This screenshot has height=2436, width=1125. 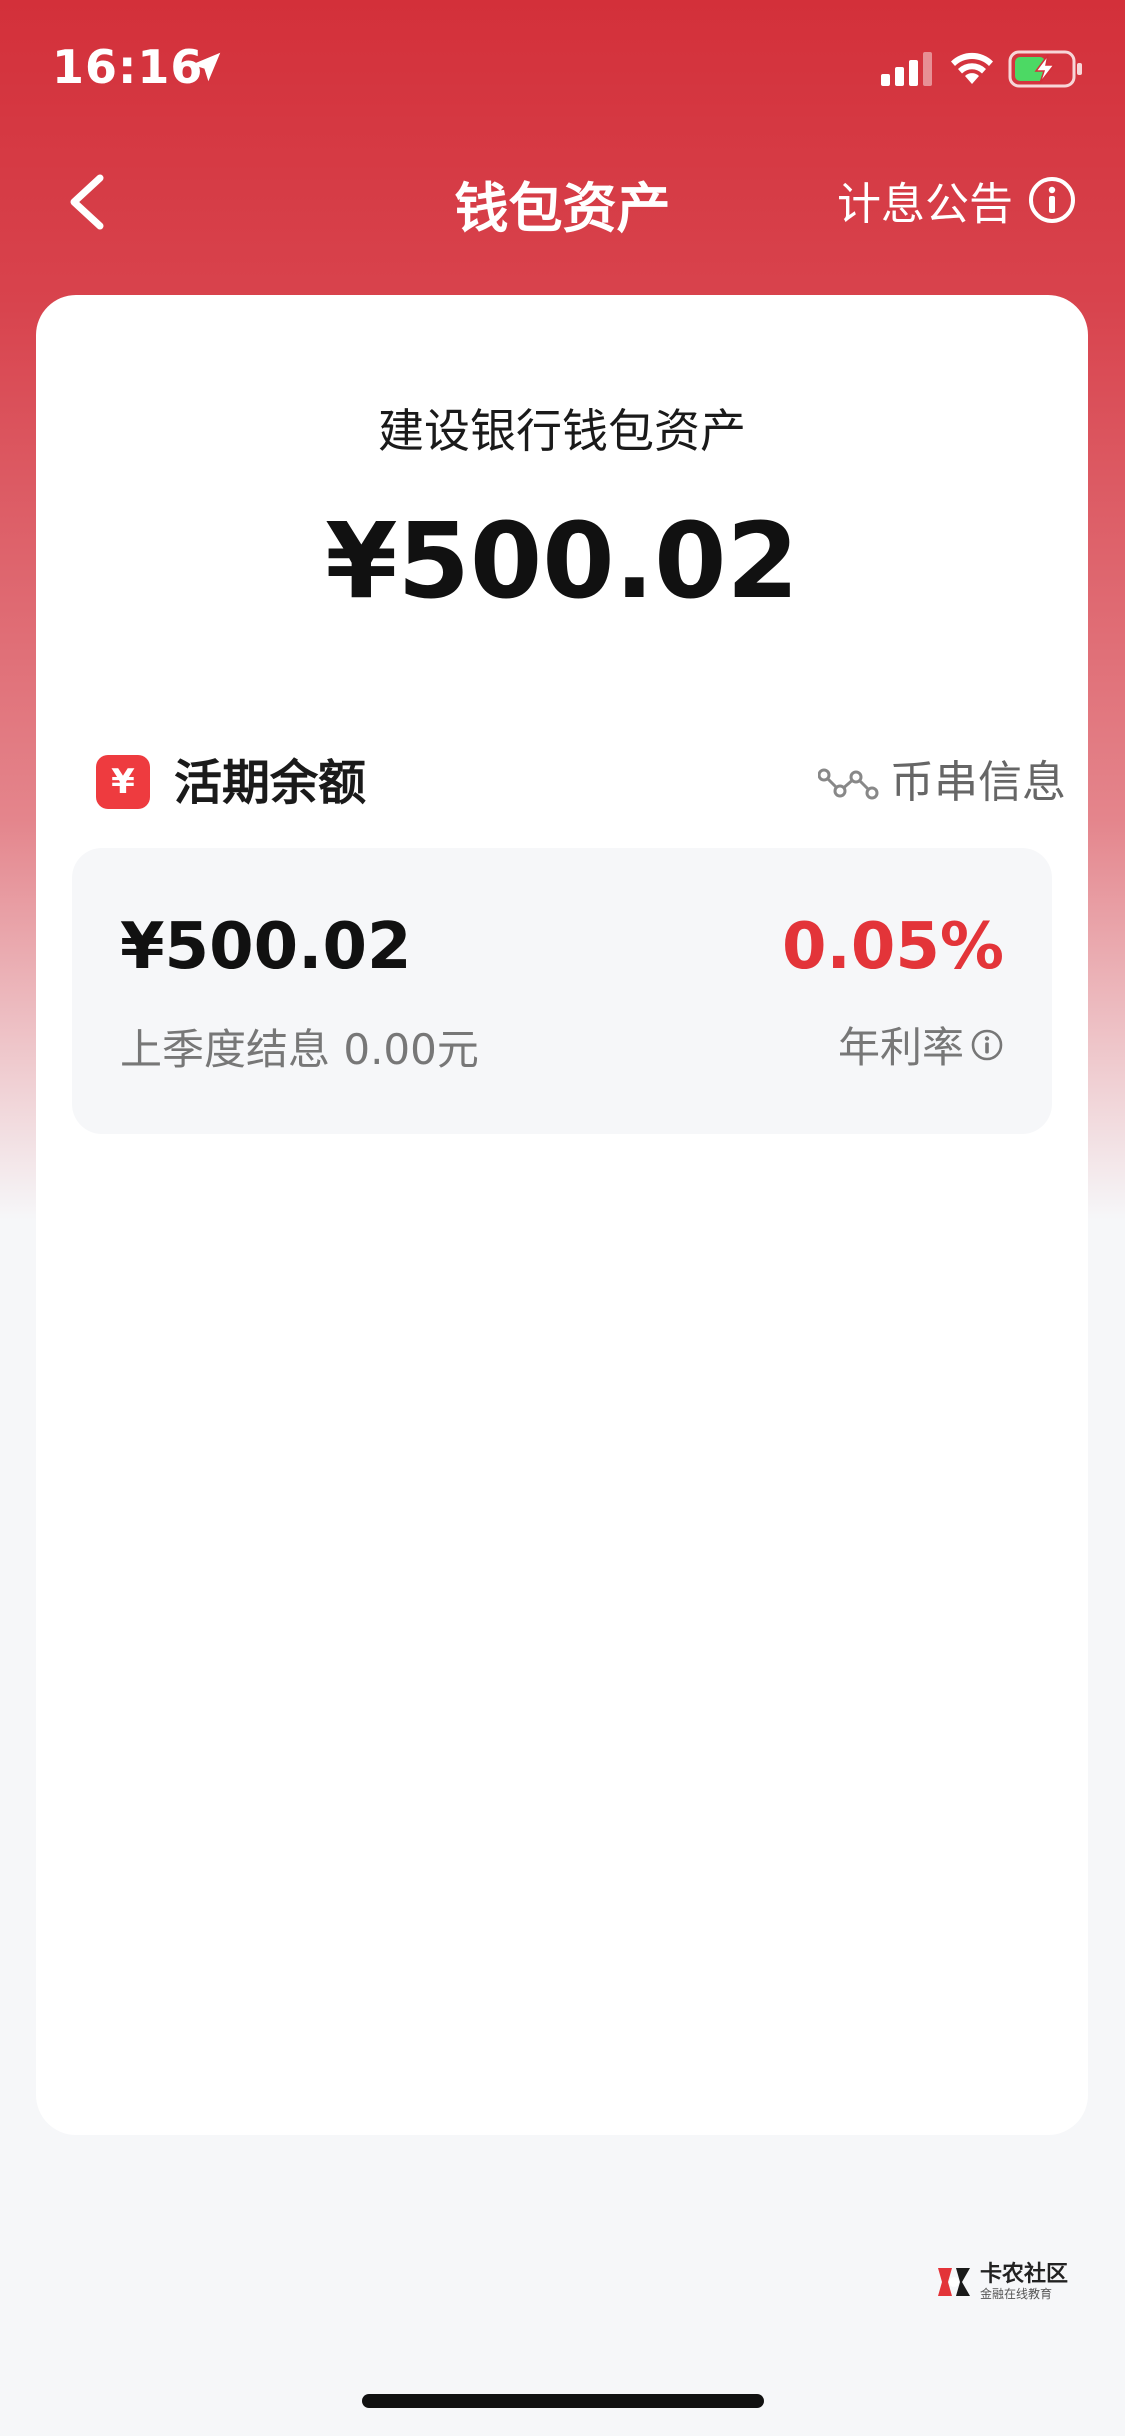 What do you see at coordinates (128, 67) in the screenshot?
I see `status-time: 16:16` at bounding box center [128, 67].